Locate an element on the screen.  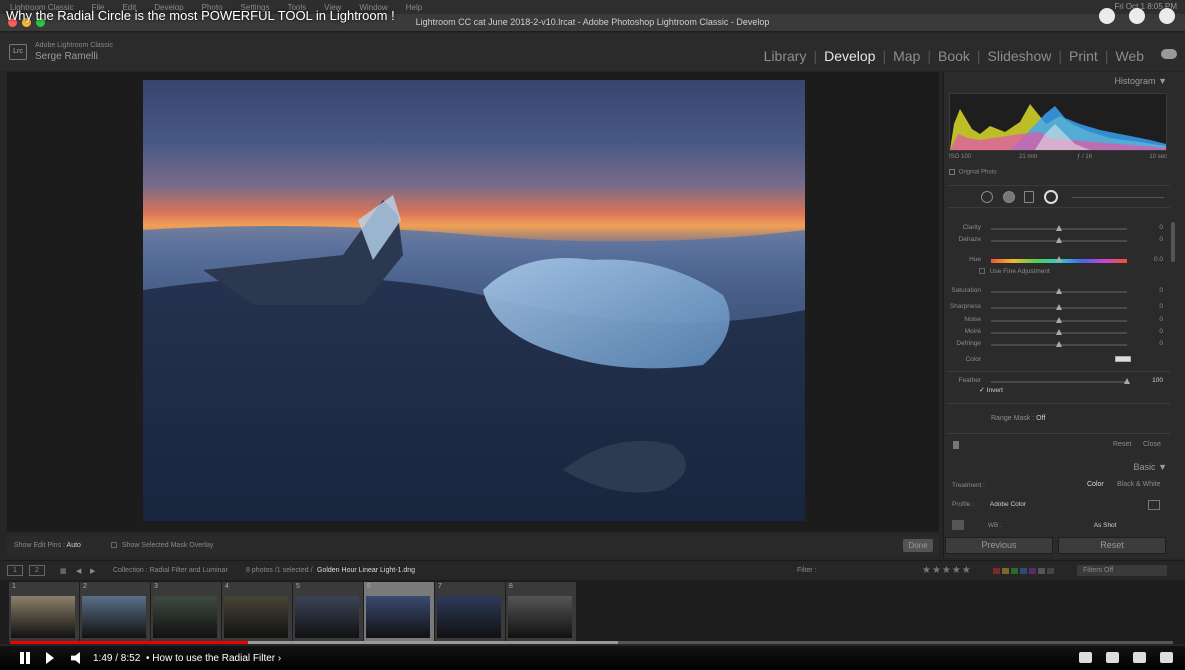
profile-dropdown: Adobe Color is located at coordinates (1008, 504).